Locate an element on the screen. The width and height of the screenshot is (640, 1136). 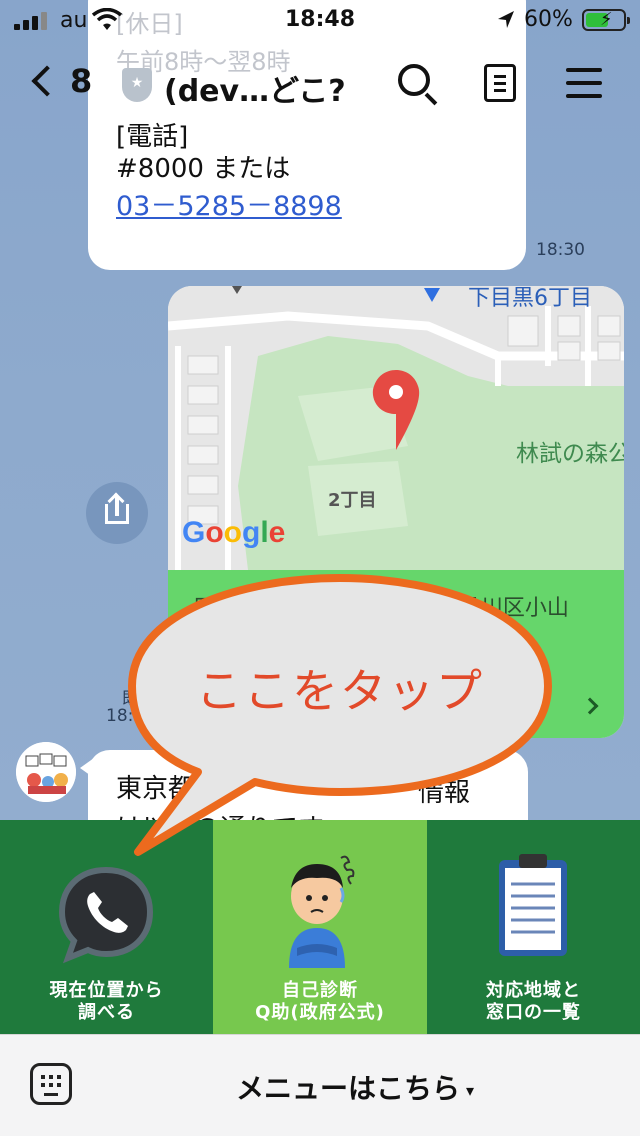
chat-header: 8 ★ (dev…どこ? is located at coordinates (320, 84).